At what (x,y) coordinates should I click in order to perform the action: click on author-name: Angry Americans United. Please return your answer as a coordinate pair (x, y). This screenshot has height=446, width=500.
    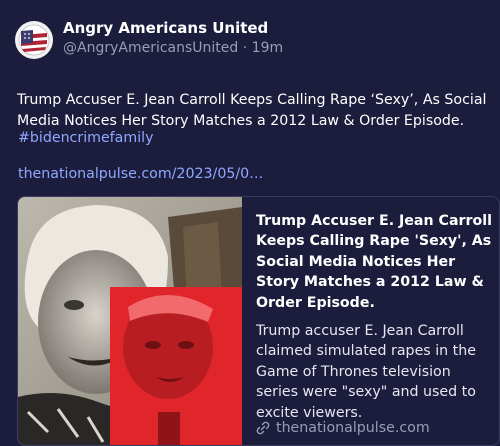
    Looking at the image, I should click on (165, 28).